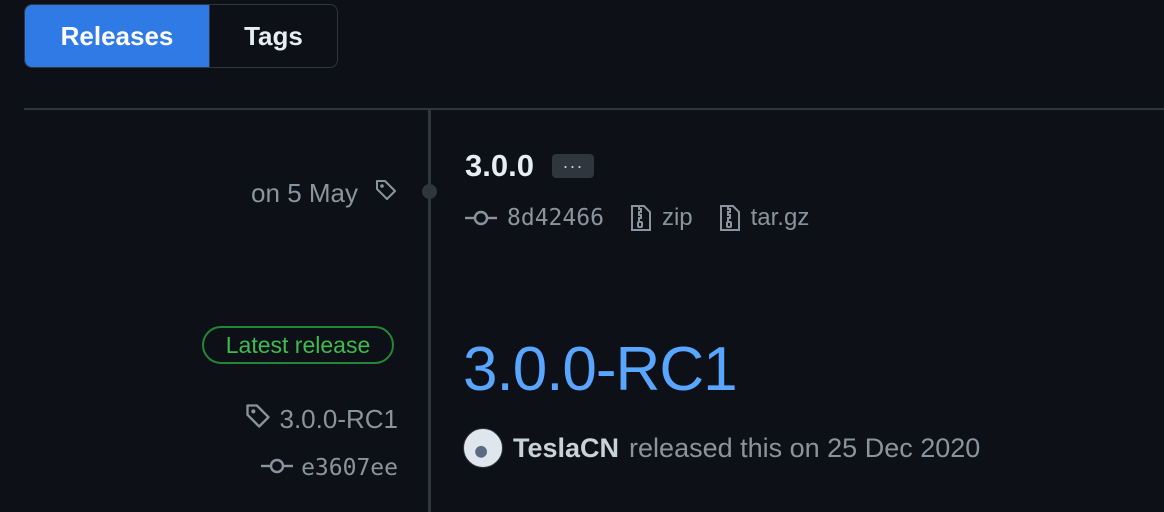  What do you see at coordinates (304, 193) in the screenshot?
I see `release-date-text: on 5 May` at bounding box center [304, 193].